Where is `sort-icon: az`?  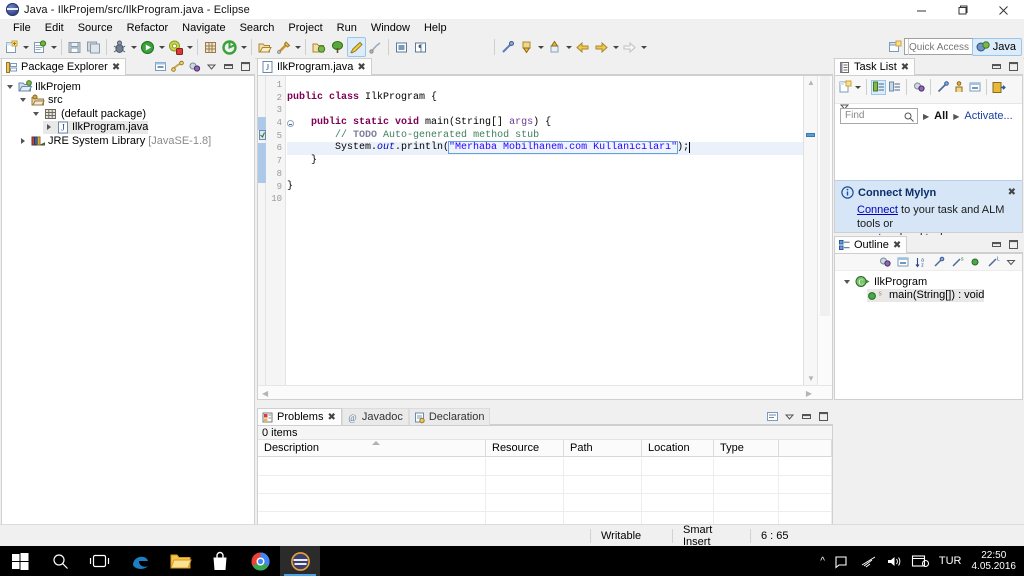 sort-icon: az is located at coordinates (920, 262).